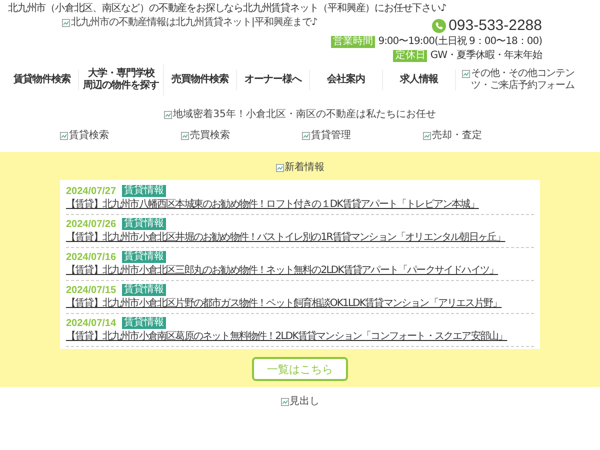  Describe the element at coordinates (495, 25) in the screenshot. I see `phone-number: 093-533-2288` at that location.